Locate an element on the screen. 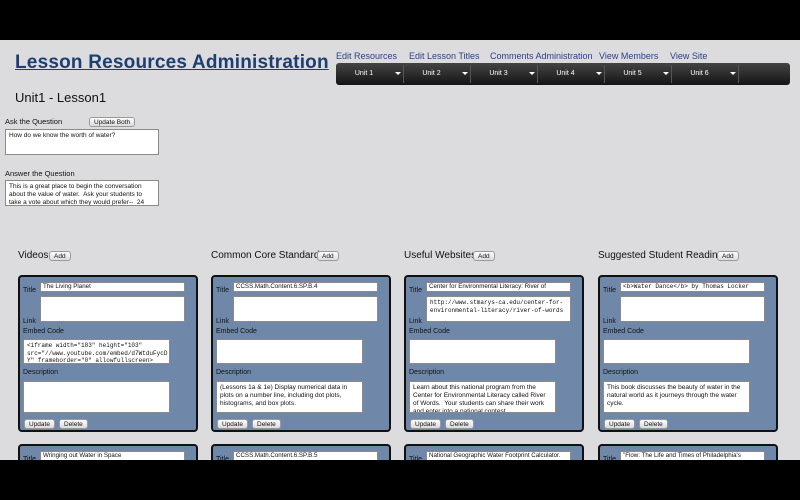 Image resolution: width=800 pixels, height=500 pixels. unit-5-menu: Unit 5 is located at coordinates (638, 74).